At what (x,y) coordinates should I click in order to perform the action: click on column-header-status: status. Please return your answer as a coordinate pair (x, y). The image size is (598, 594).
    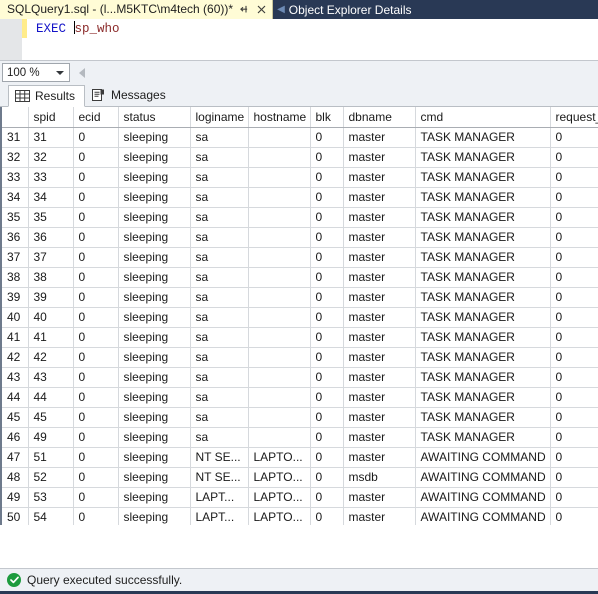
    Looking at the image, I should click on (154, 117).